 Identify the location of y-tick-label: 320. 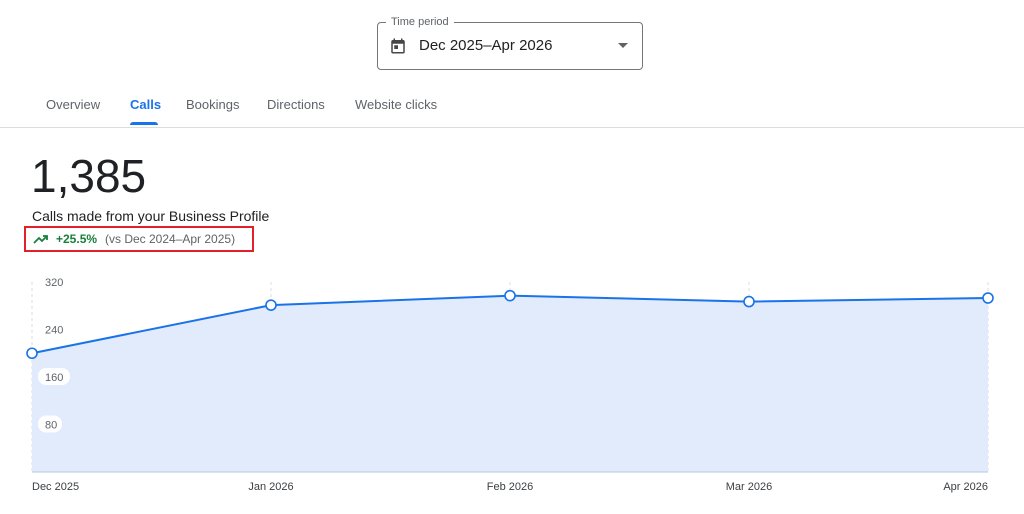
(54, 281).